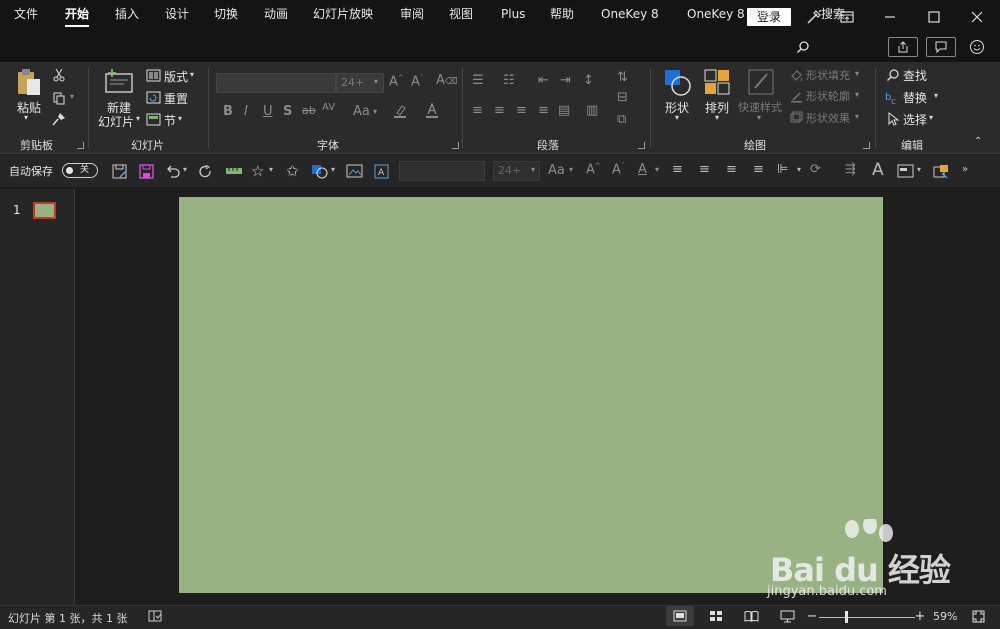 The width and height of the screenshot is (1000, 629). What do you see at coordinates (29, 107) in the screenshot?
I see `paste-label: 粘贴` at bounding box center [29, 107].